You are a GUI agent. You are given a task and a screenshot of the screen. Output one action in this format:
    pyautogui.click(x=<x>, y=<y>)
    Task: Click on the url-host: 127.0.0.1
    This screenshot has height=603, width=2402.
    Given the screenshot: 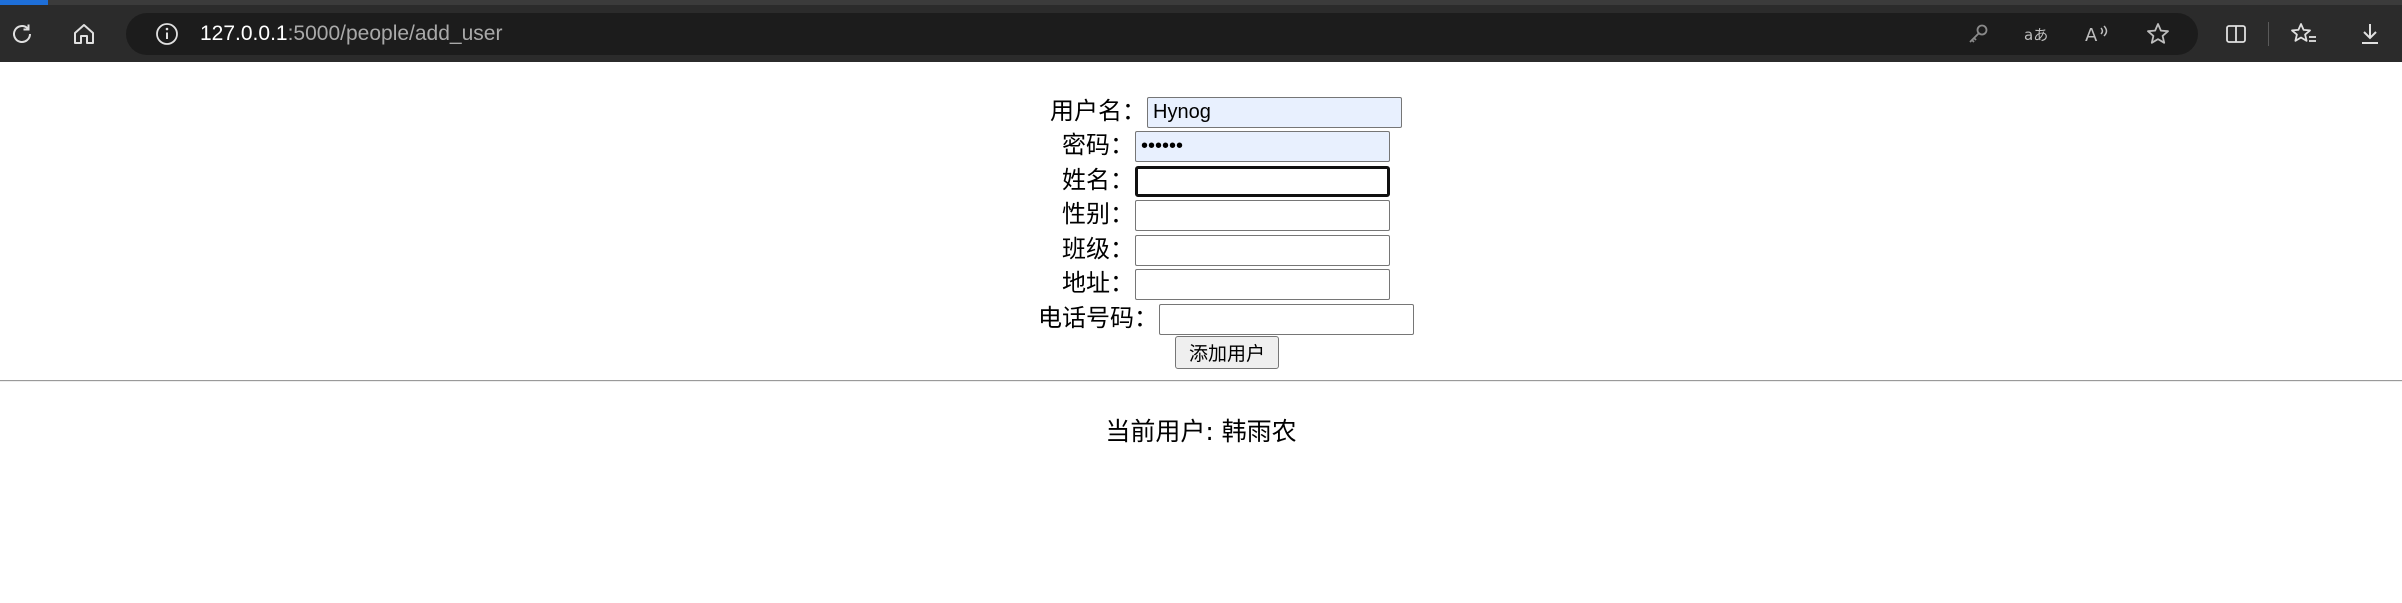 What is the action you would take?
    pyautogui.click(x=244, y=33)
    